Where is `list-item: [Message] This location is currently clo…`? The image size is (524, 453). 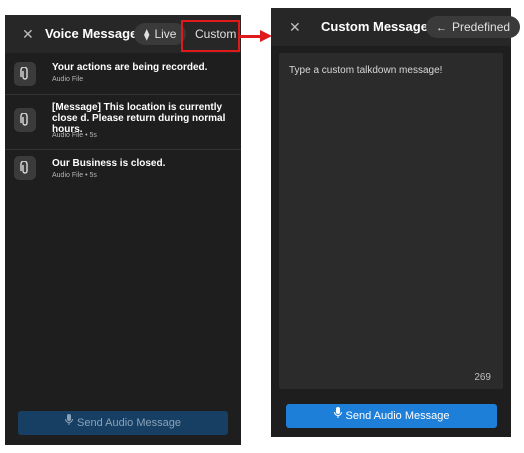 list-item: [Message] This location is currently clo… is located at coordinates (123, 122).